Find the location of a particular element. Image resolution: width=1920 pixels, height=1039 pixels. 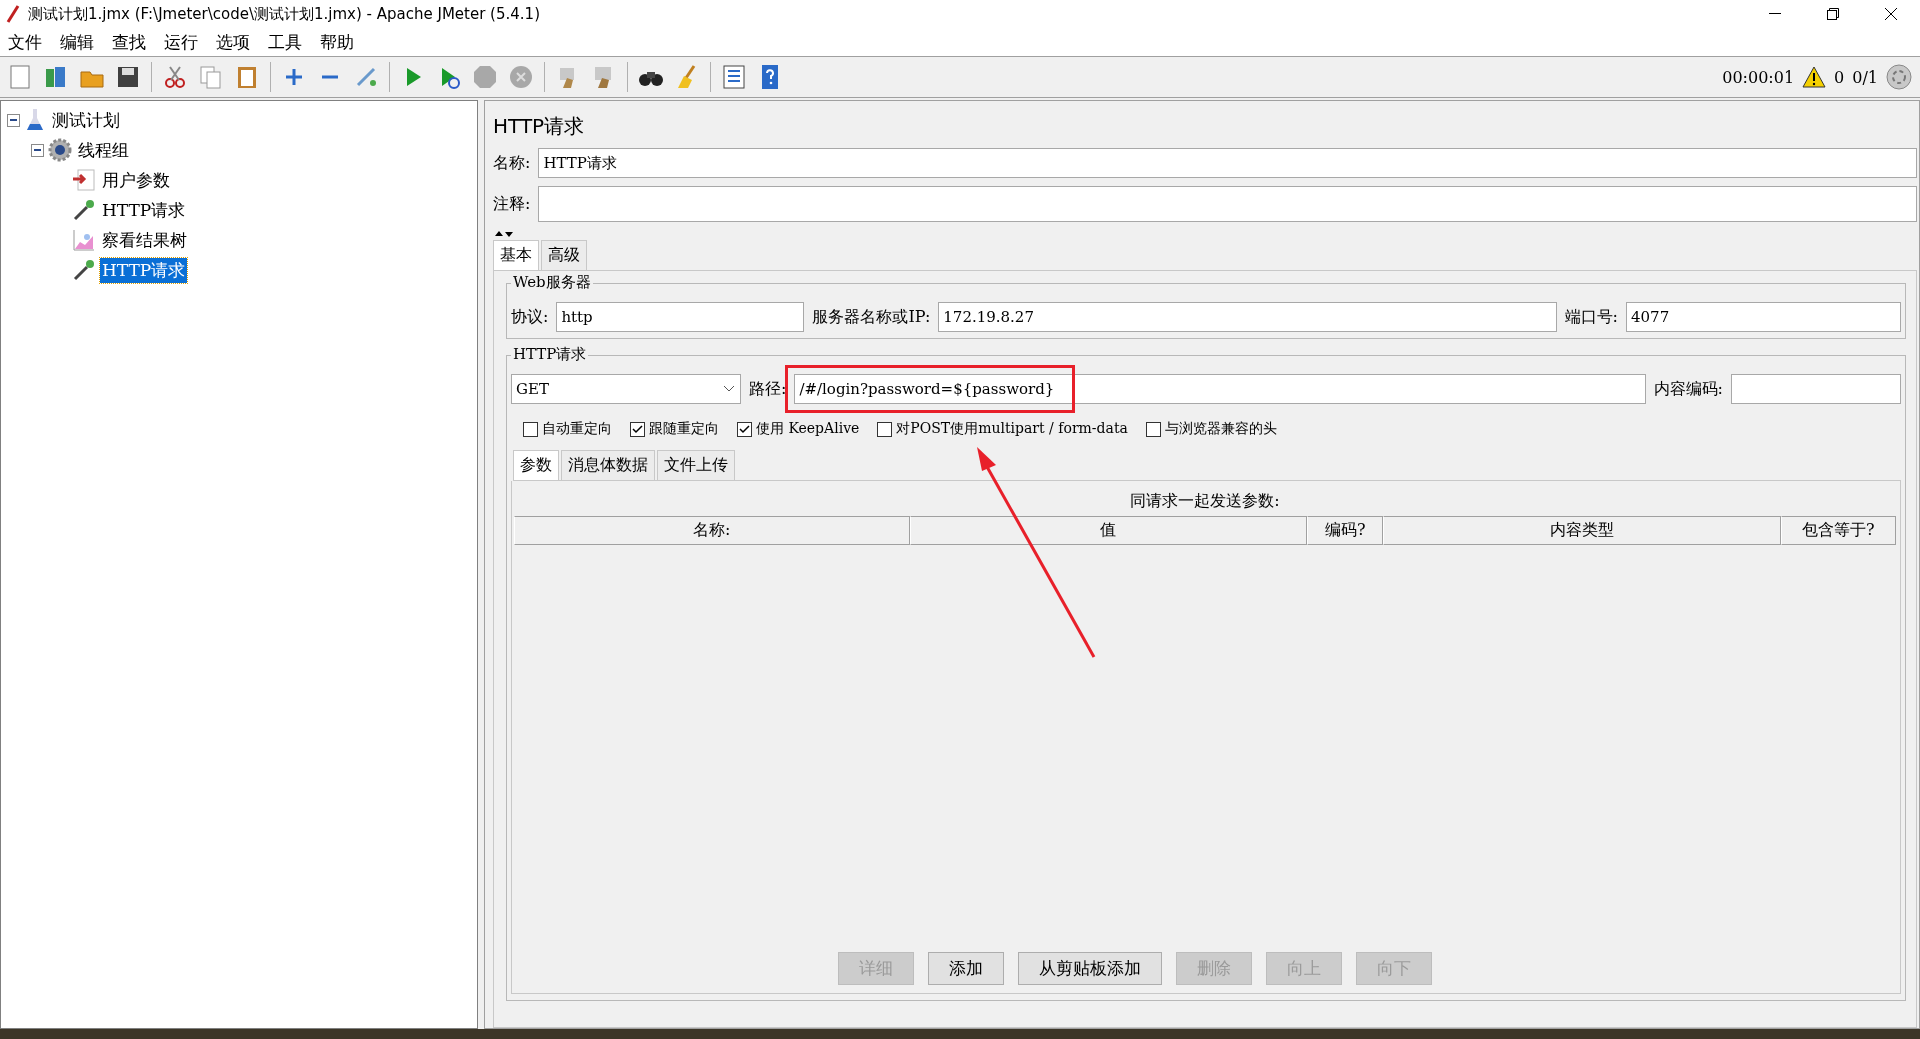

minimize-icon is located at coordinates (1775, 14).